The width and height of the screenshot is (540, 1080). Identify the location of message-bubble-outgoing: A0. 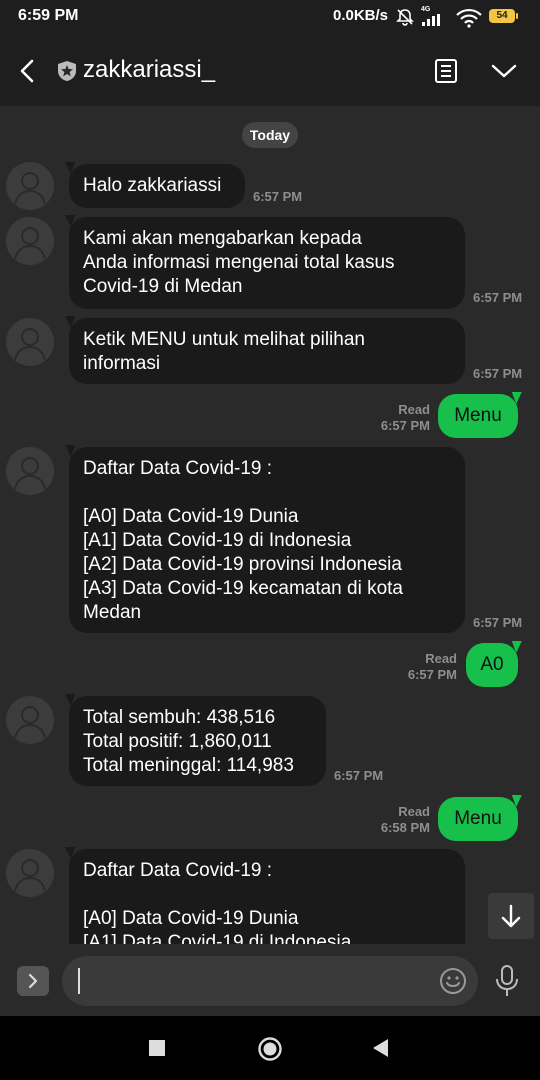
(492, 665).